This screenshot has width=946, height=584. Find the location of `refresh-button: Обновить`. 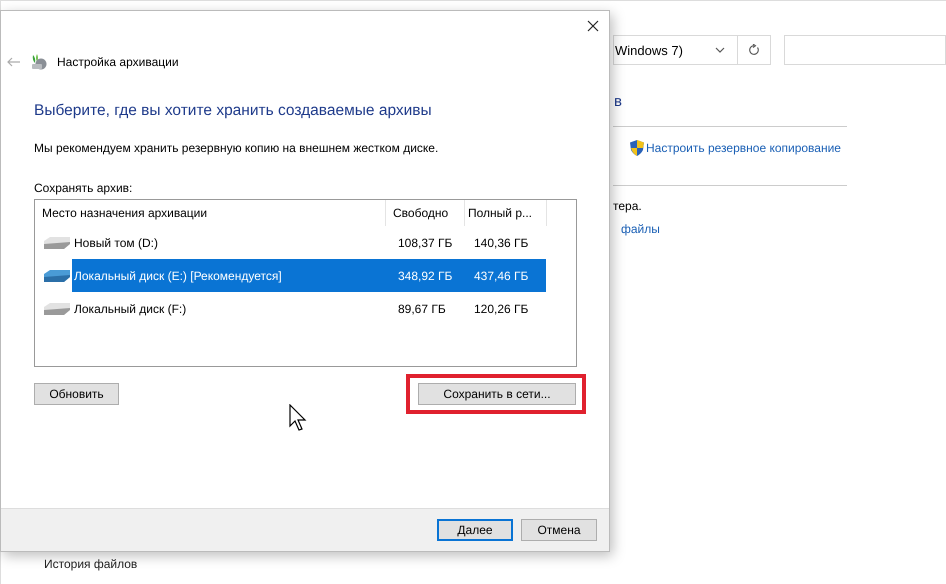

refresh-button: Обновить is located at coordinates (76, 394).